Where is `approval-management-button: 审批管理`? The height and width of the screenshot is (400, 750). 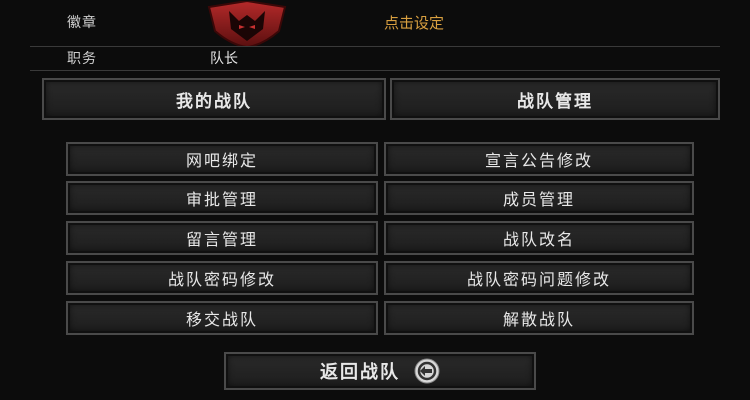
approval-management-button: 审批管理 is located at coordinates (222, 198).